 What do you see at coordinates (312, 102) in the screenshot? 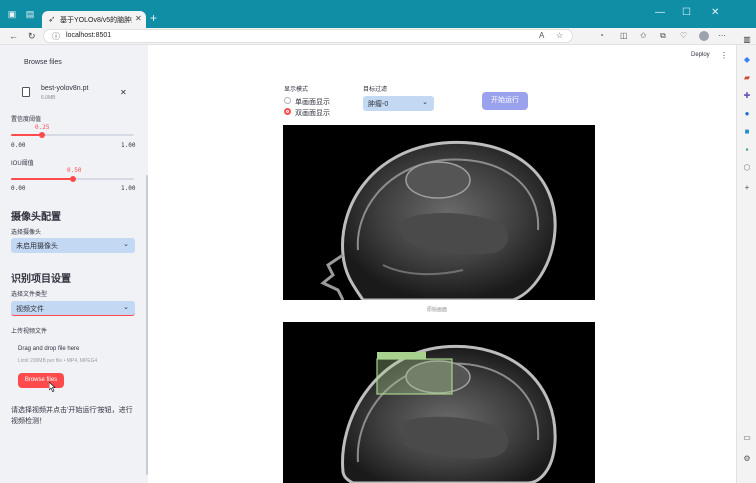
I see `radio-single-label: 单画面显示` at bounding box center [312, 102].